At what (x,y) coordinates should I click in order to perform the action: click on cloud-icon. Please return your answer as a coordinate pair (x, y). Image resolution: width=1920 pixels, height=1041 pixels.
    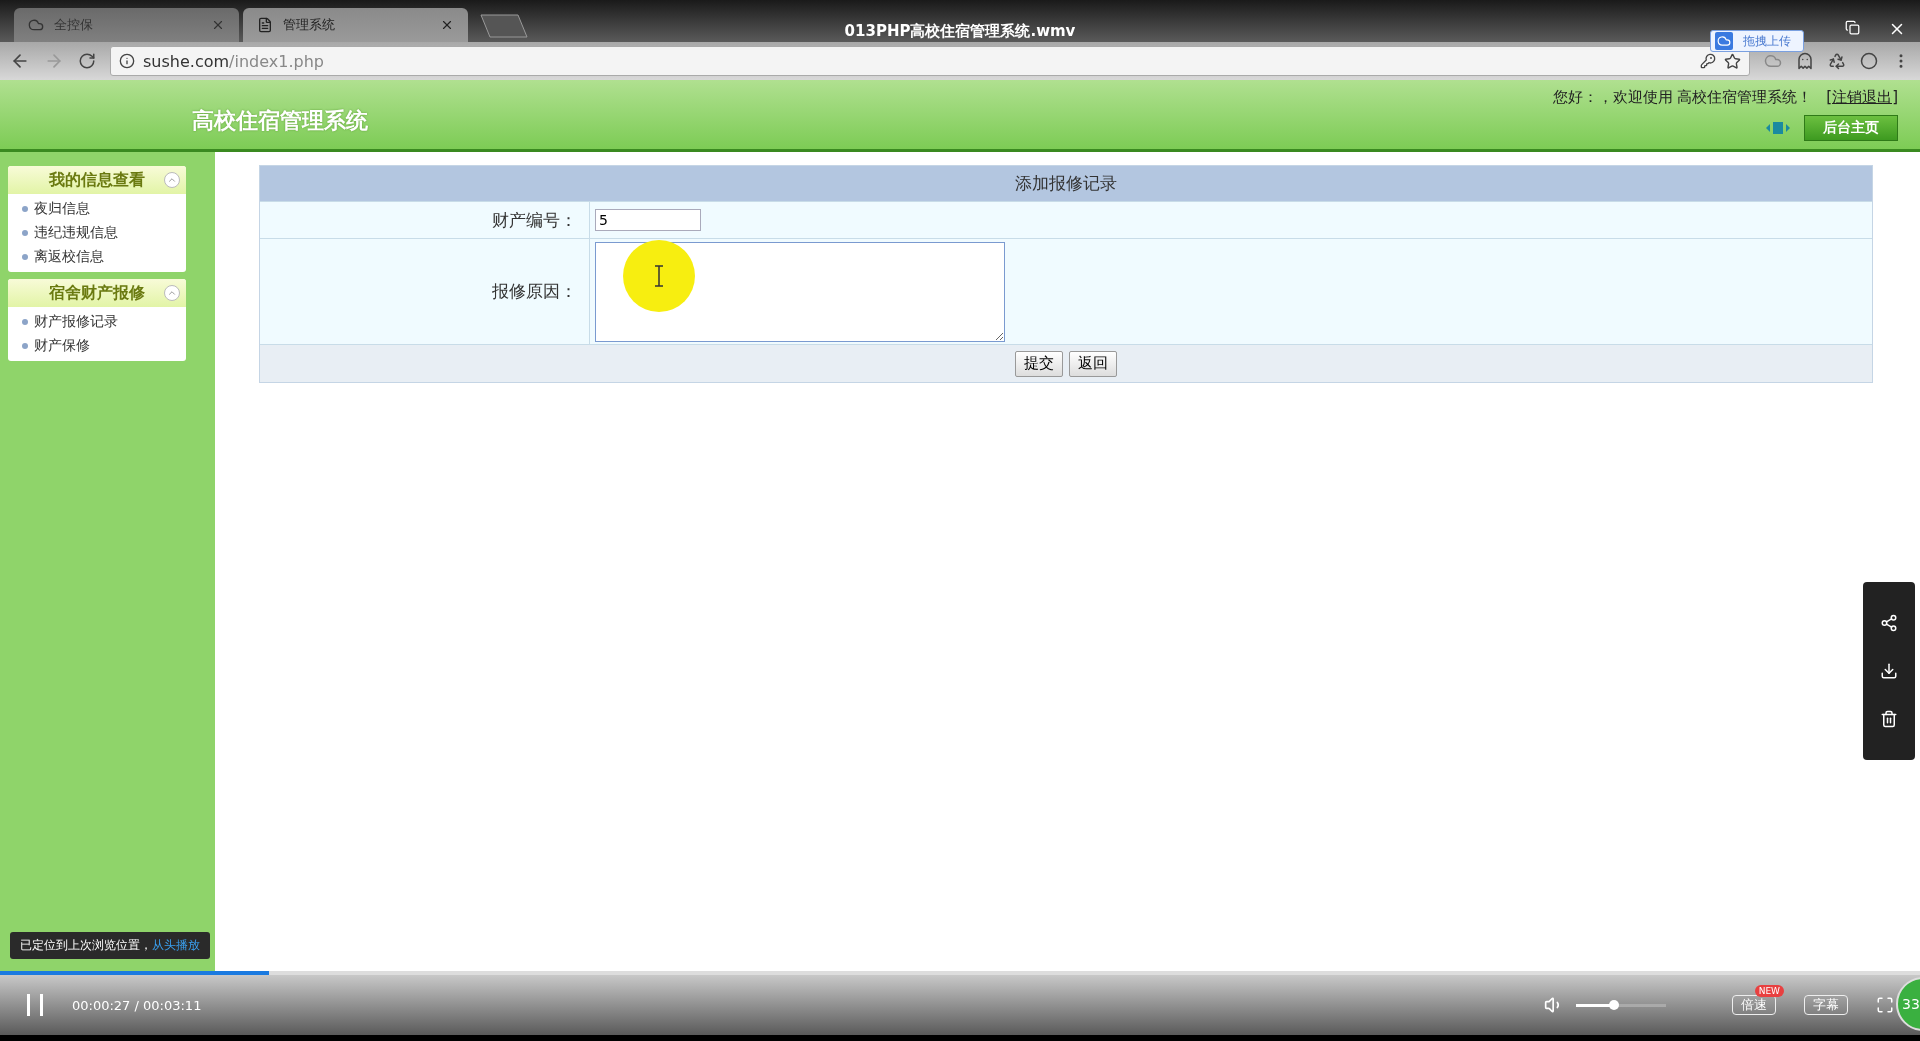
    Looking at the image, I should click on (1724, 41).